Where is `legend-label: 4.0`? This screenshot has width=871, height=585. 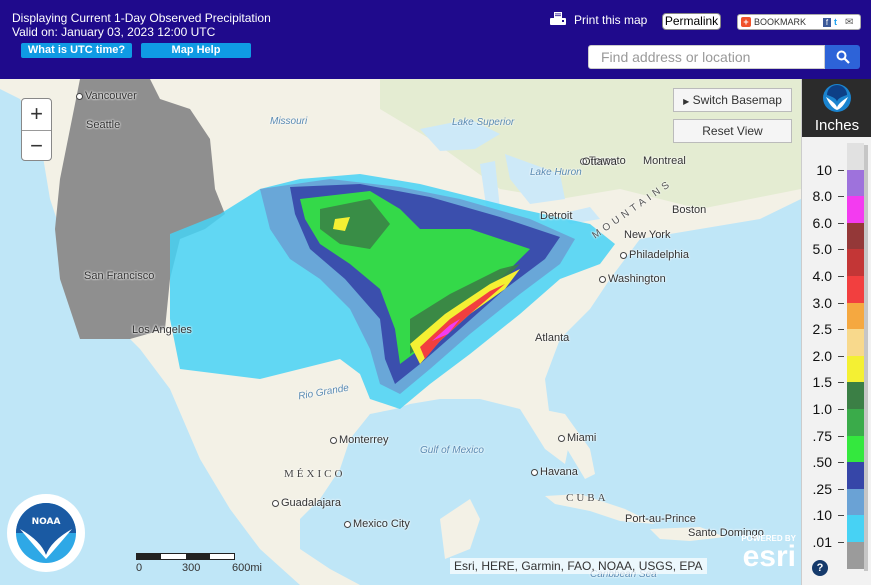
legend-label: 4.0 is located at coordinates (822, 276).